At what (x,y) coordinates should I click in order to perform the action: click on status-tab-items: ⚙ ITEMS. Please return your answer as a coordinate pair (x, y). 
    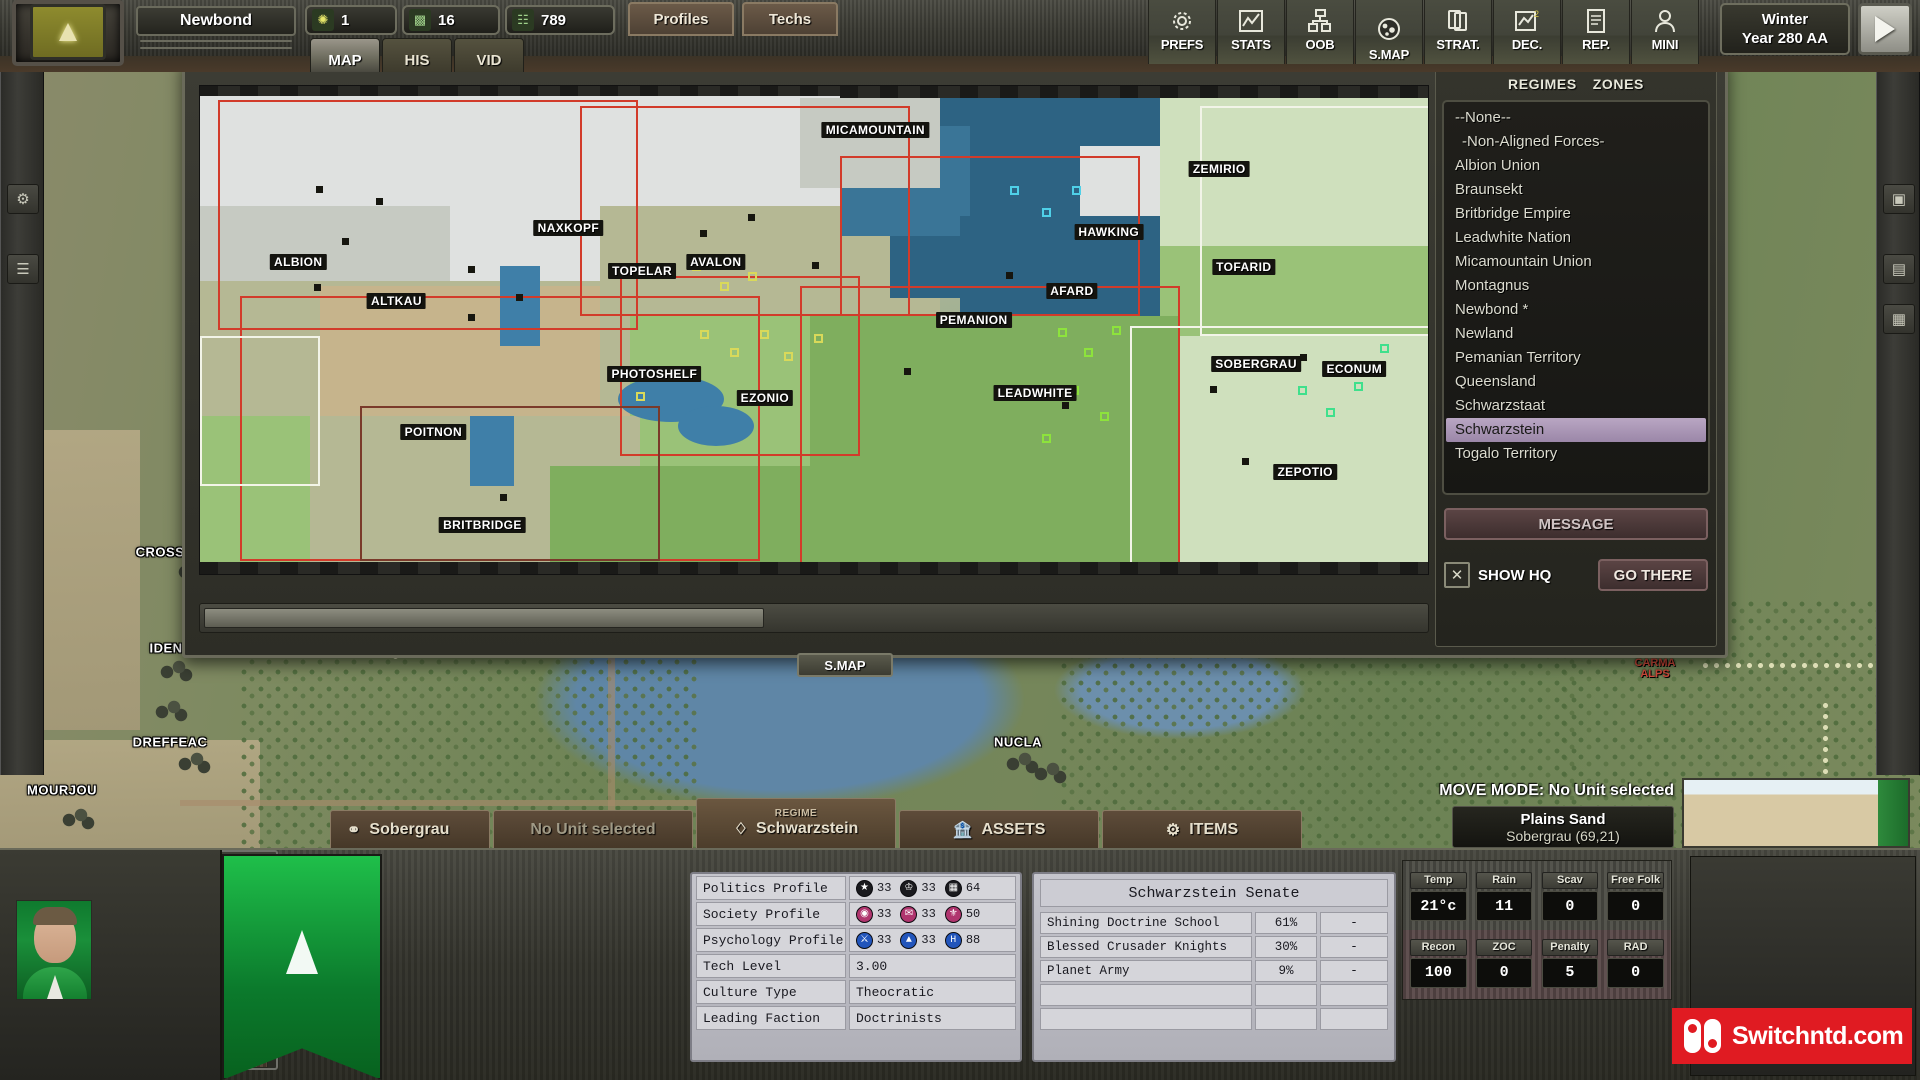
    Looking at the image, I should click on (1202, 829).